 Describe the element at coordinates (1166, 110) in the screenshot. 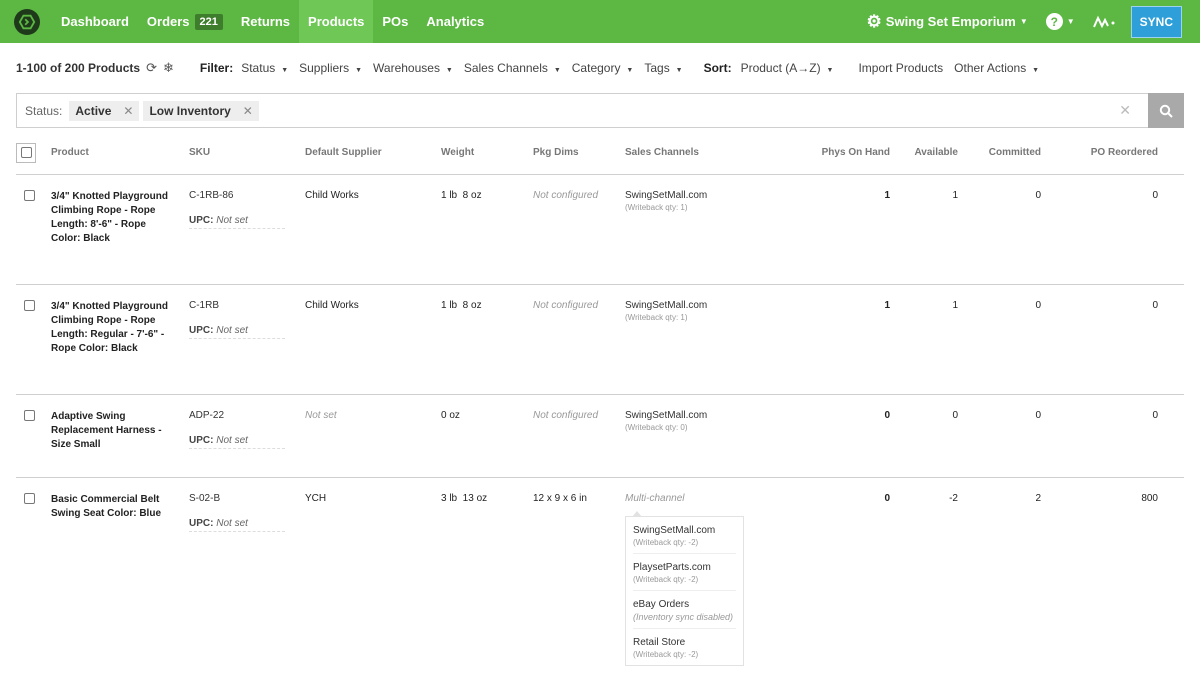

I see `search-button` at that location.